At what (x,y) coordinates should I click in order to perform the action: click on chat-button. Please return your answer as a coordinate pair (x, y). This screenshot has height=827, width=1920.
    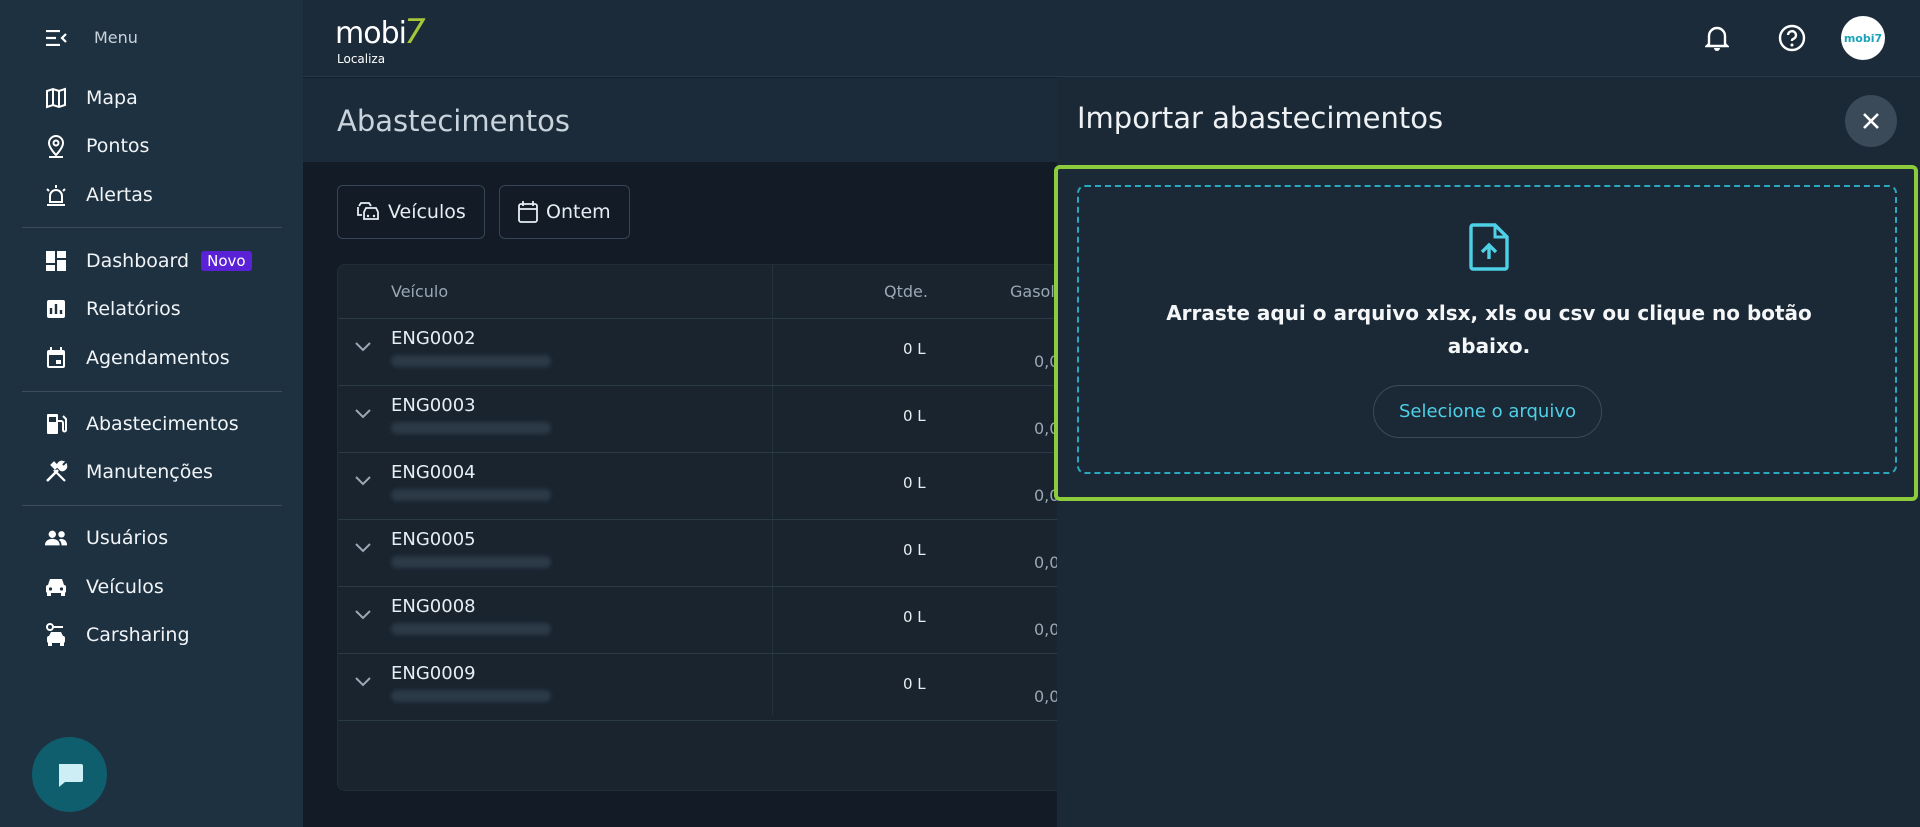
    Looking at the image, I should click on (69, 774).